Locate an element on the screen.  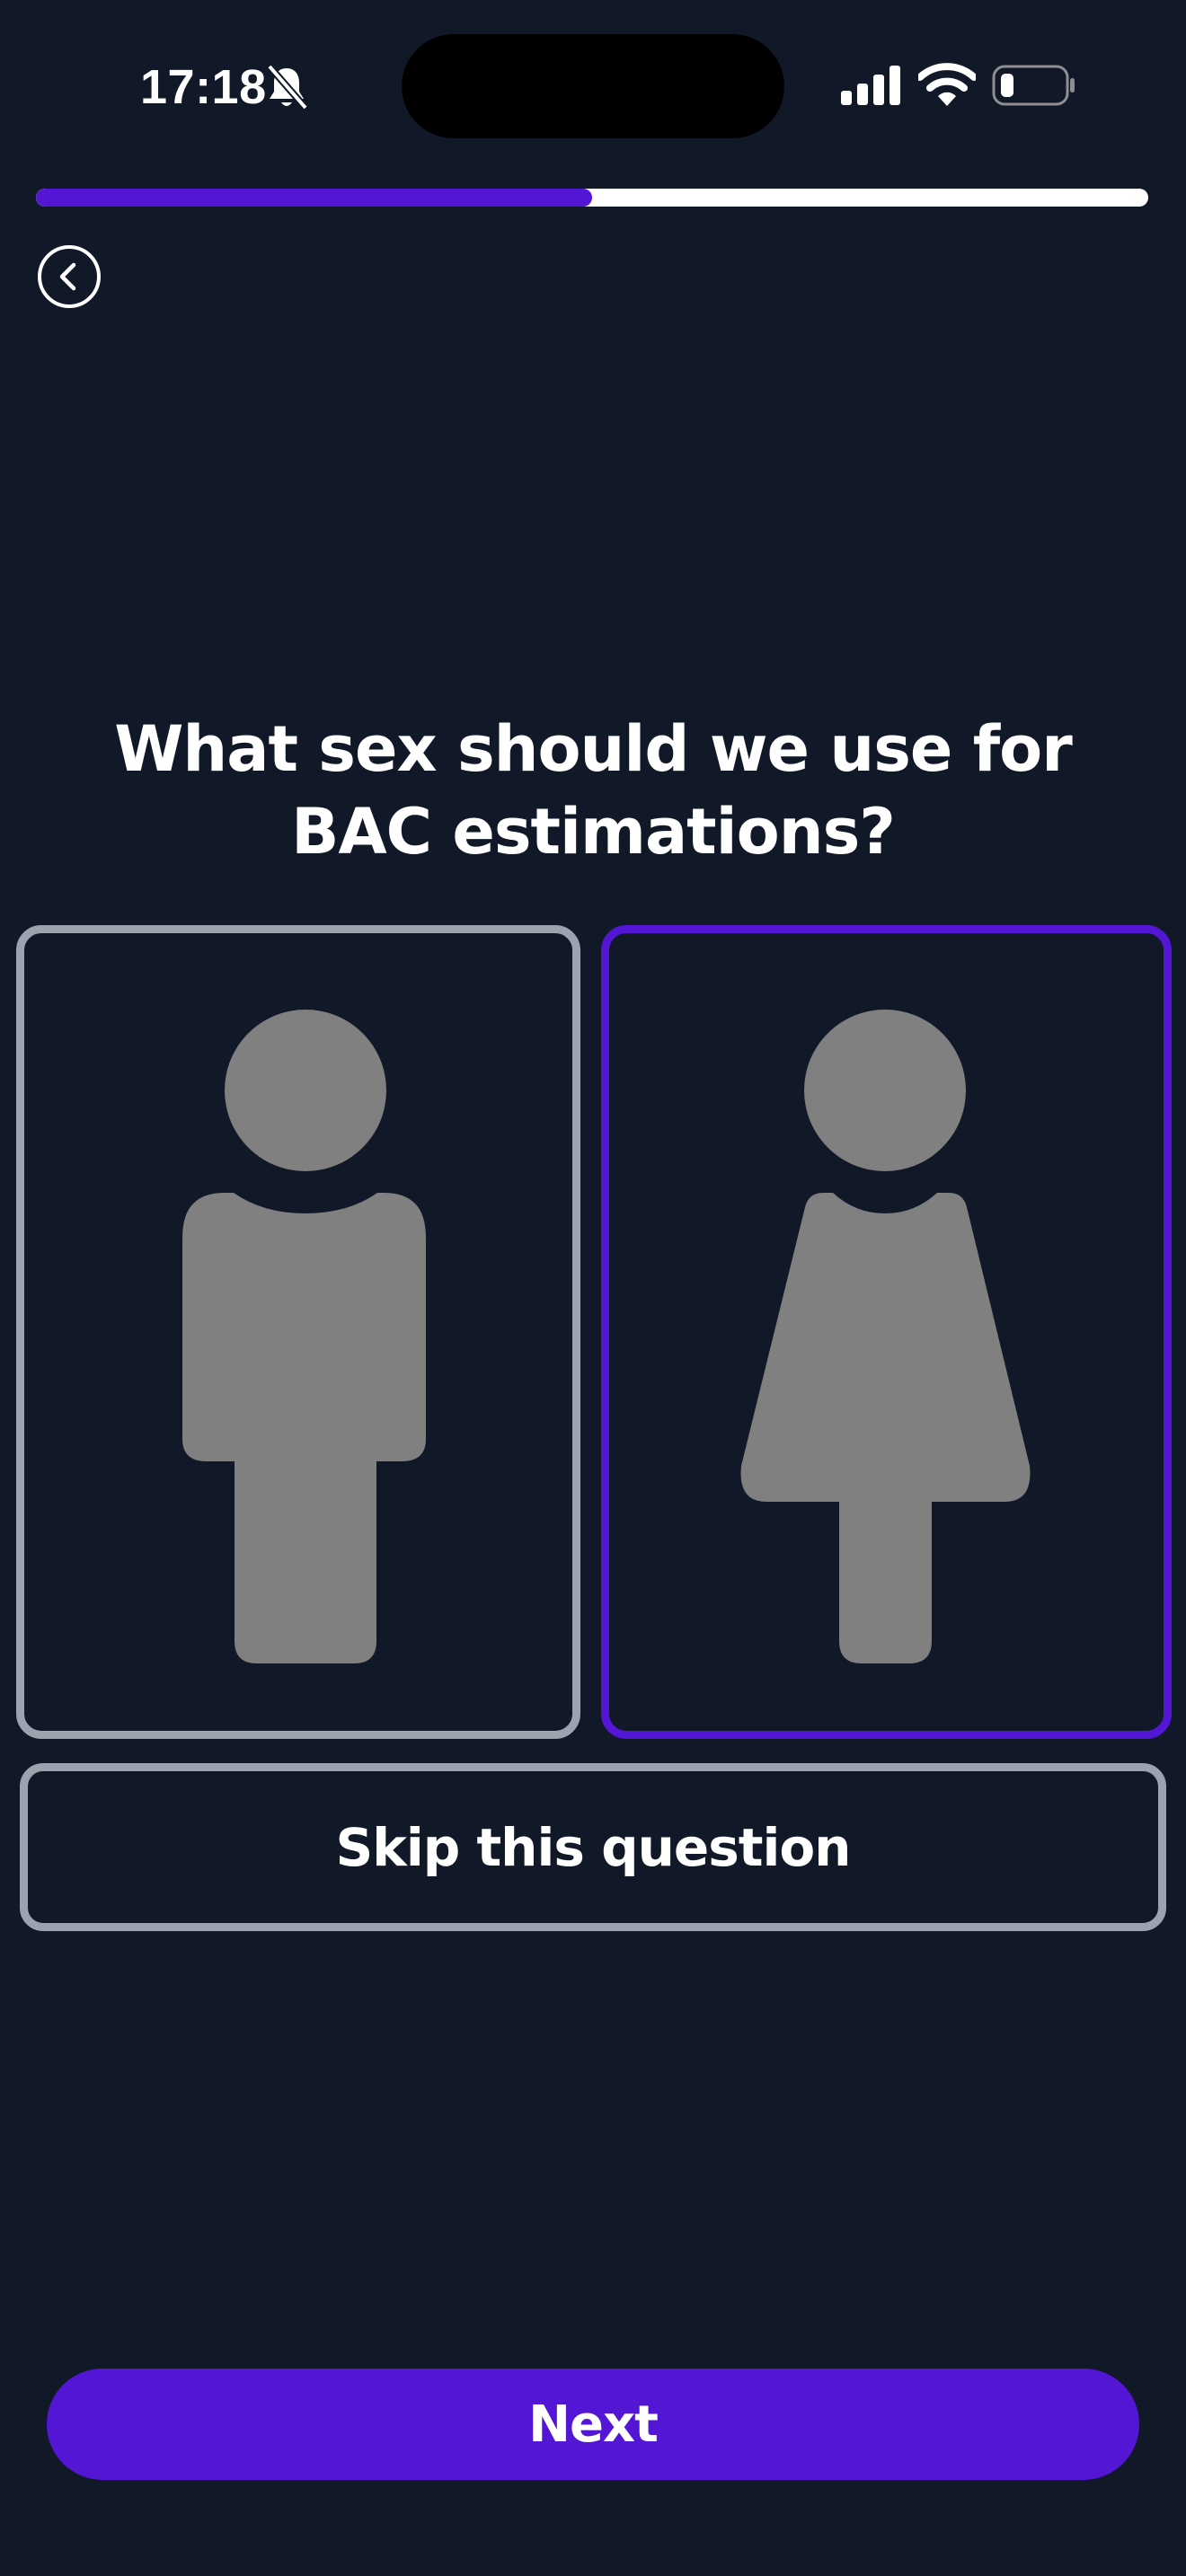
female-figure-icon is located at coordinates (885, 1336).